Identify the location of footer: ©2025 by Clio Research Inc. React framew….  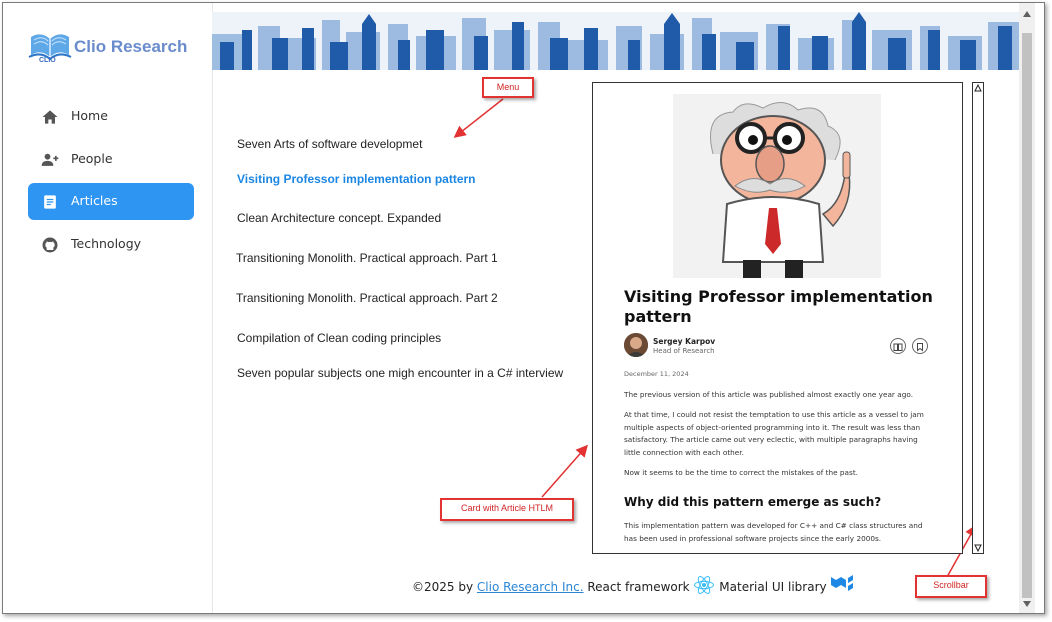
(633, 585).